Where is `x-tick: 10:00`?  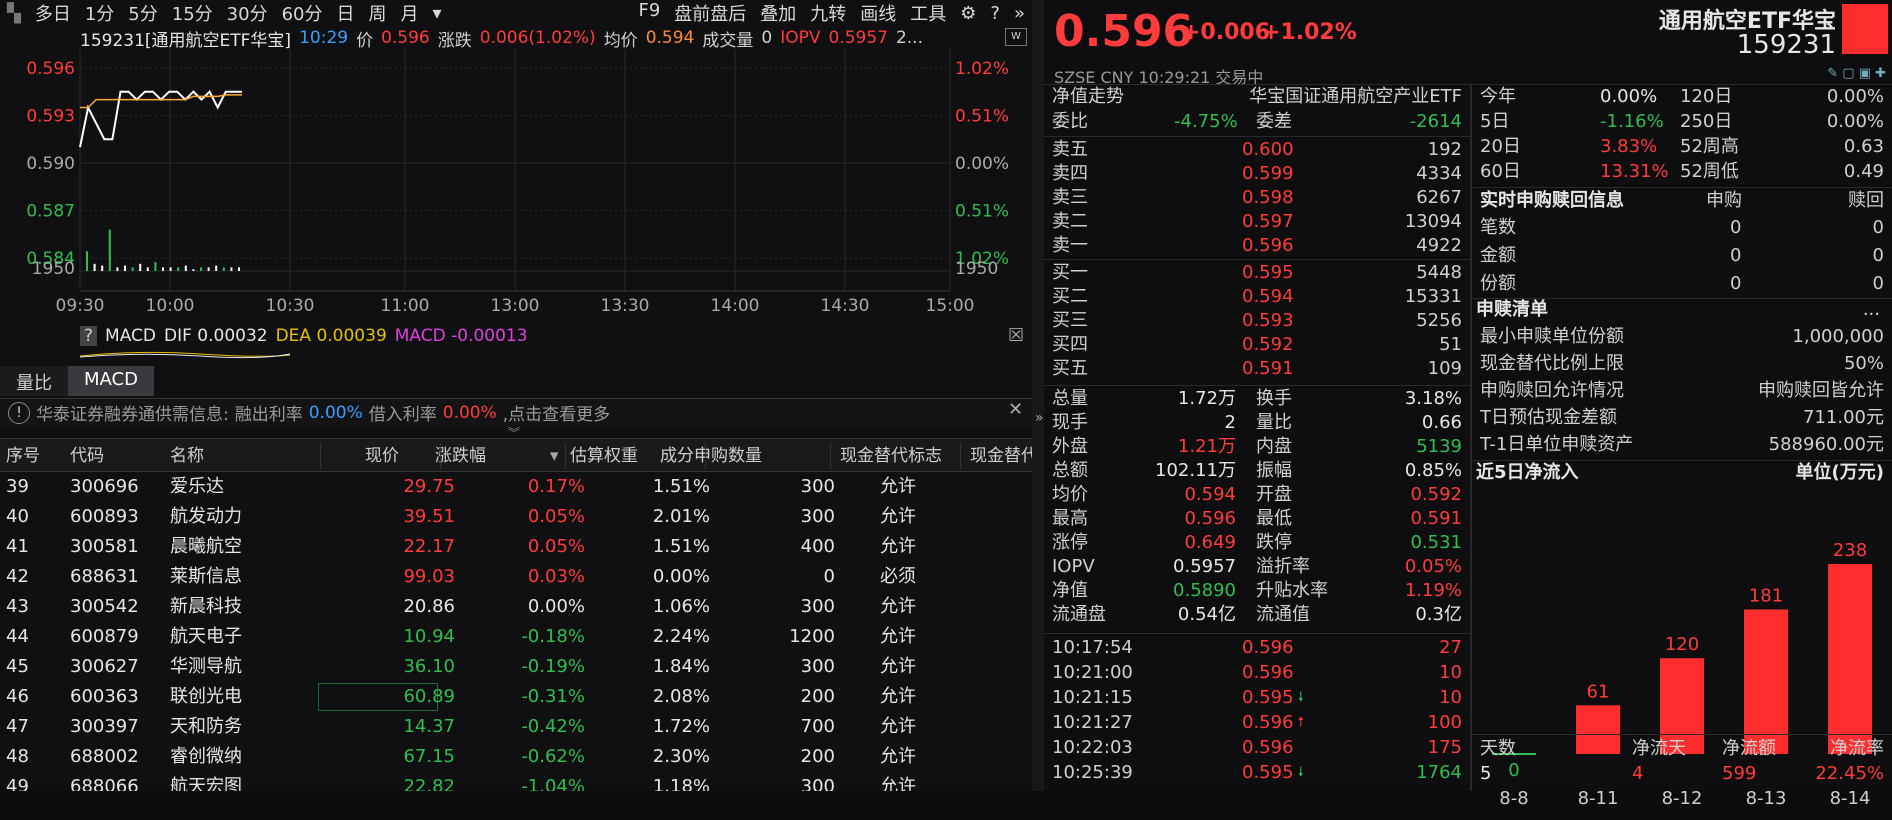
x-tick: 10:00 is located at coordinates (170, 306).